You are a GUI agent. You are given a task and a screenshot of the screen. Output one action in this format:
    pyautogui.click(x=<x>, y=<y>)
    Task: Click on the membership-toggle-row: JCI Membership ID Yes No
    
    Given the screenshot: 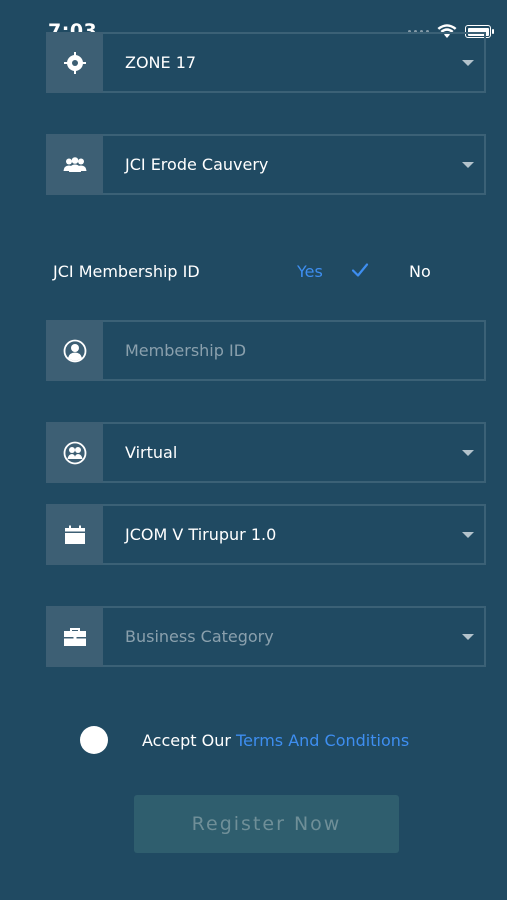 What is the action you would take?
    pyautogui.click(x=263, y=272)
    